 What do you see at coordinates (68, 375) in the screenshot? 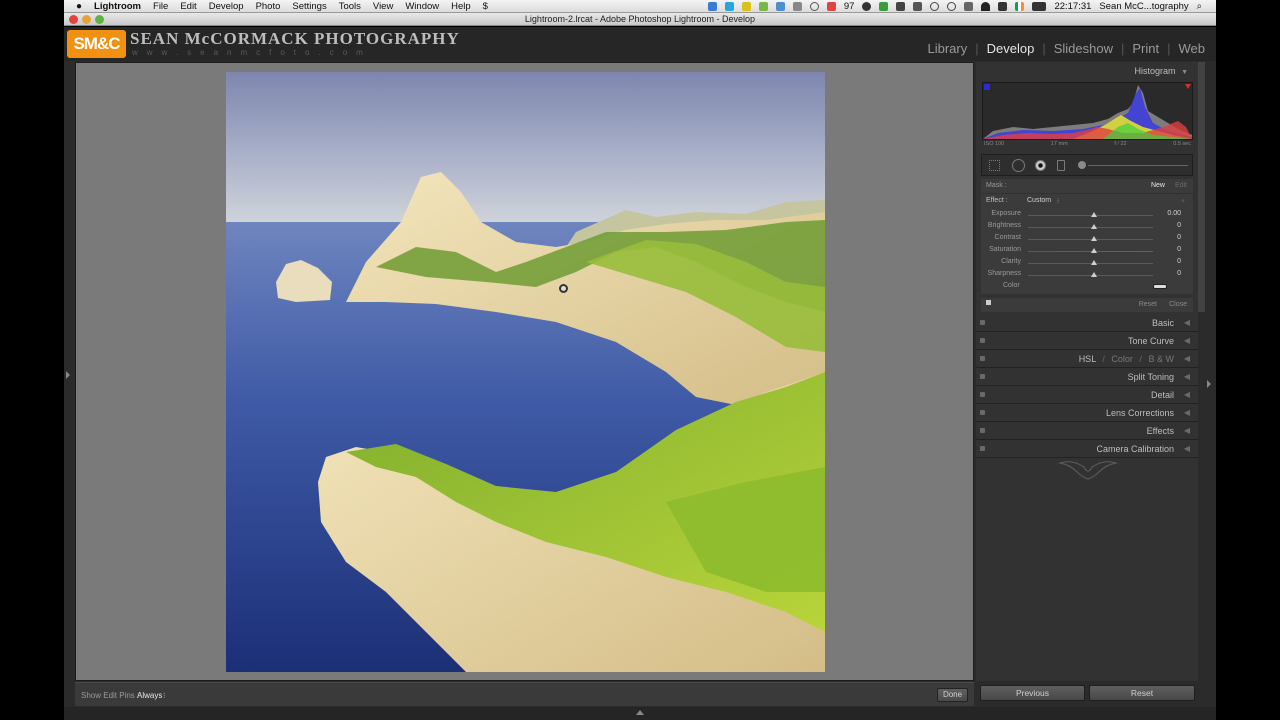
I see `expand-left-panel-icon` at bounding box center [68, 375].